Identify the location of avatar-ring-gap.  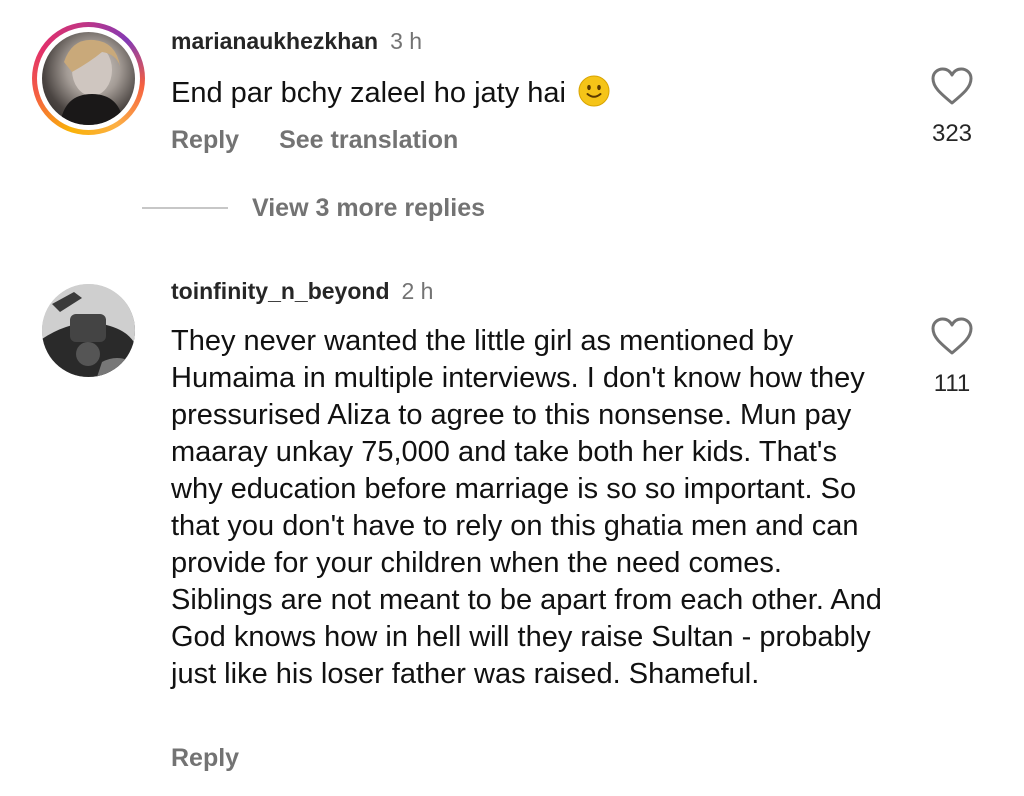
(88, 78).